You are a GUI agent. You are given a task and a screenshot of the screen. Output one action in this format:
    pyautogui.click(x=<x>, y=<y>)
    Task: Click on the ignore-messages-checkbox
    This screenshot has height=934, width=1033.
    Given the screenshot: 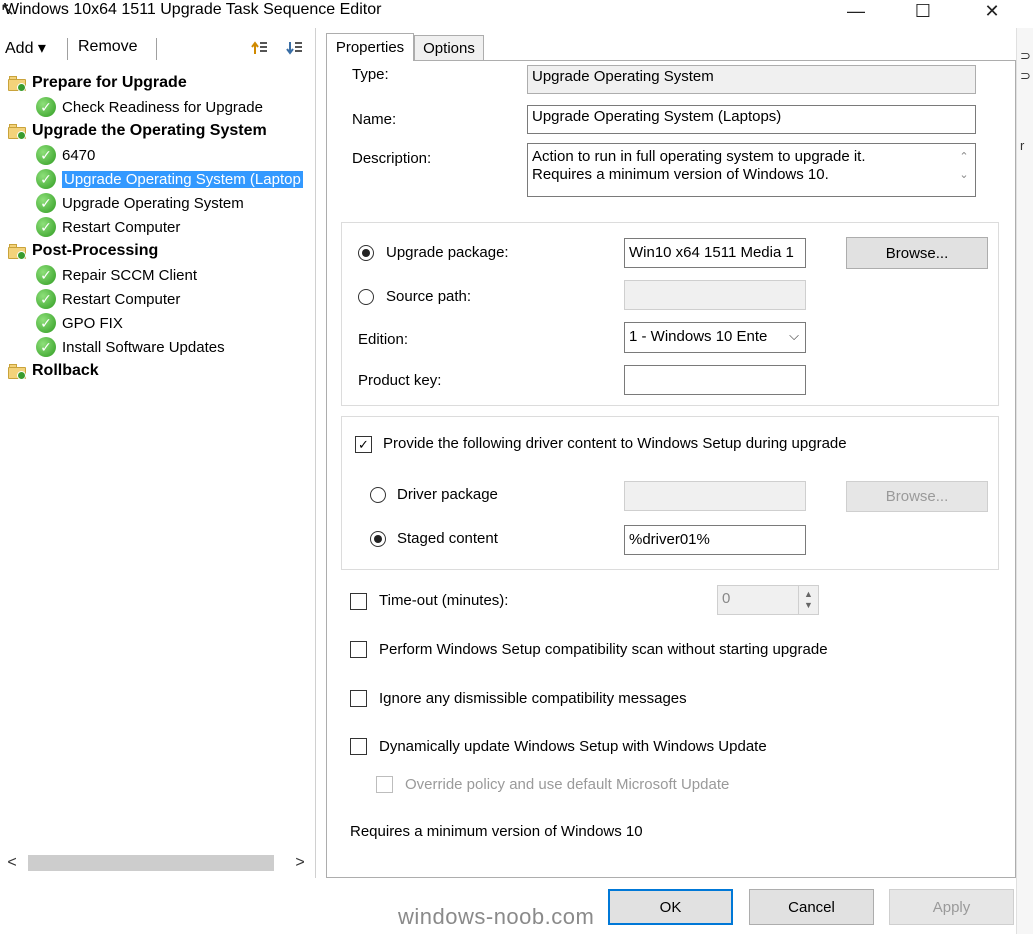 What is the action you would take?
    pyautogui.click(x=358, y=698)
    